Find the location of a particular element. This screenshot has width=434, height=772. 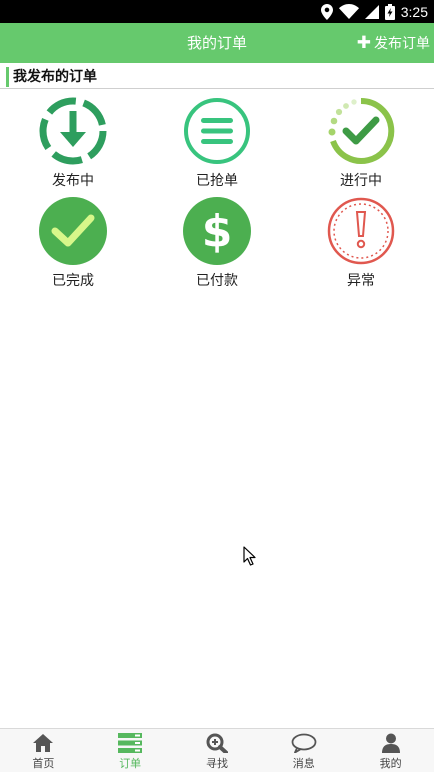

nav-label: 消息 is located at coordinates (303, 763).